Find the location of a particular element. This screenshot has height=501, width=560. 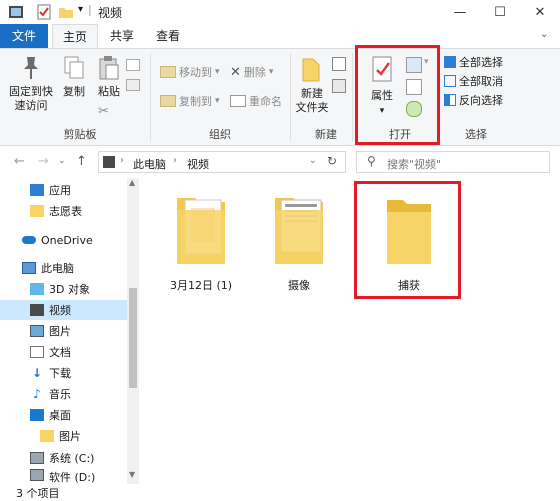

address-bar: › 此电脑 › 视频 ⌄ ↻ is located at coordinates (222, 162).